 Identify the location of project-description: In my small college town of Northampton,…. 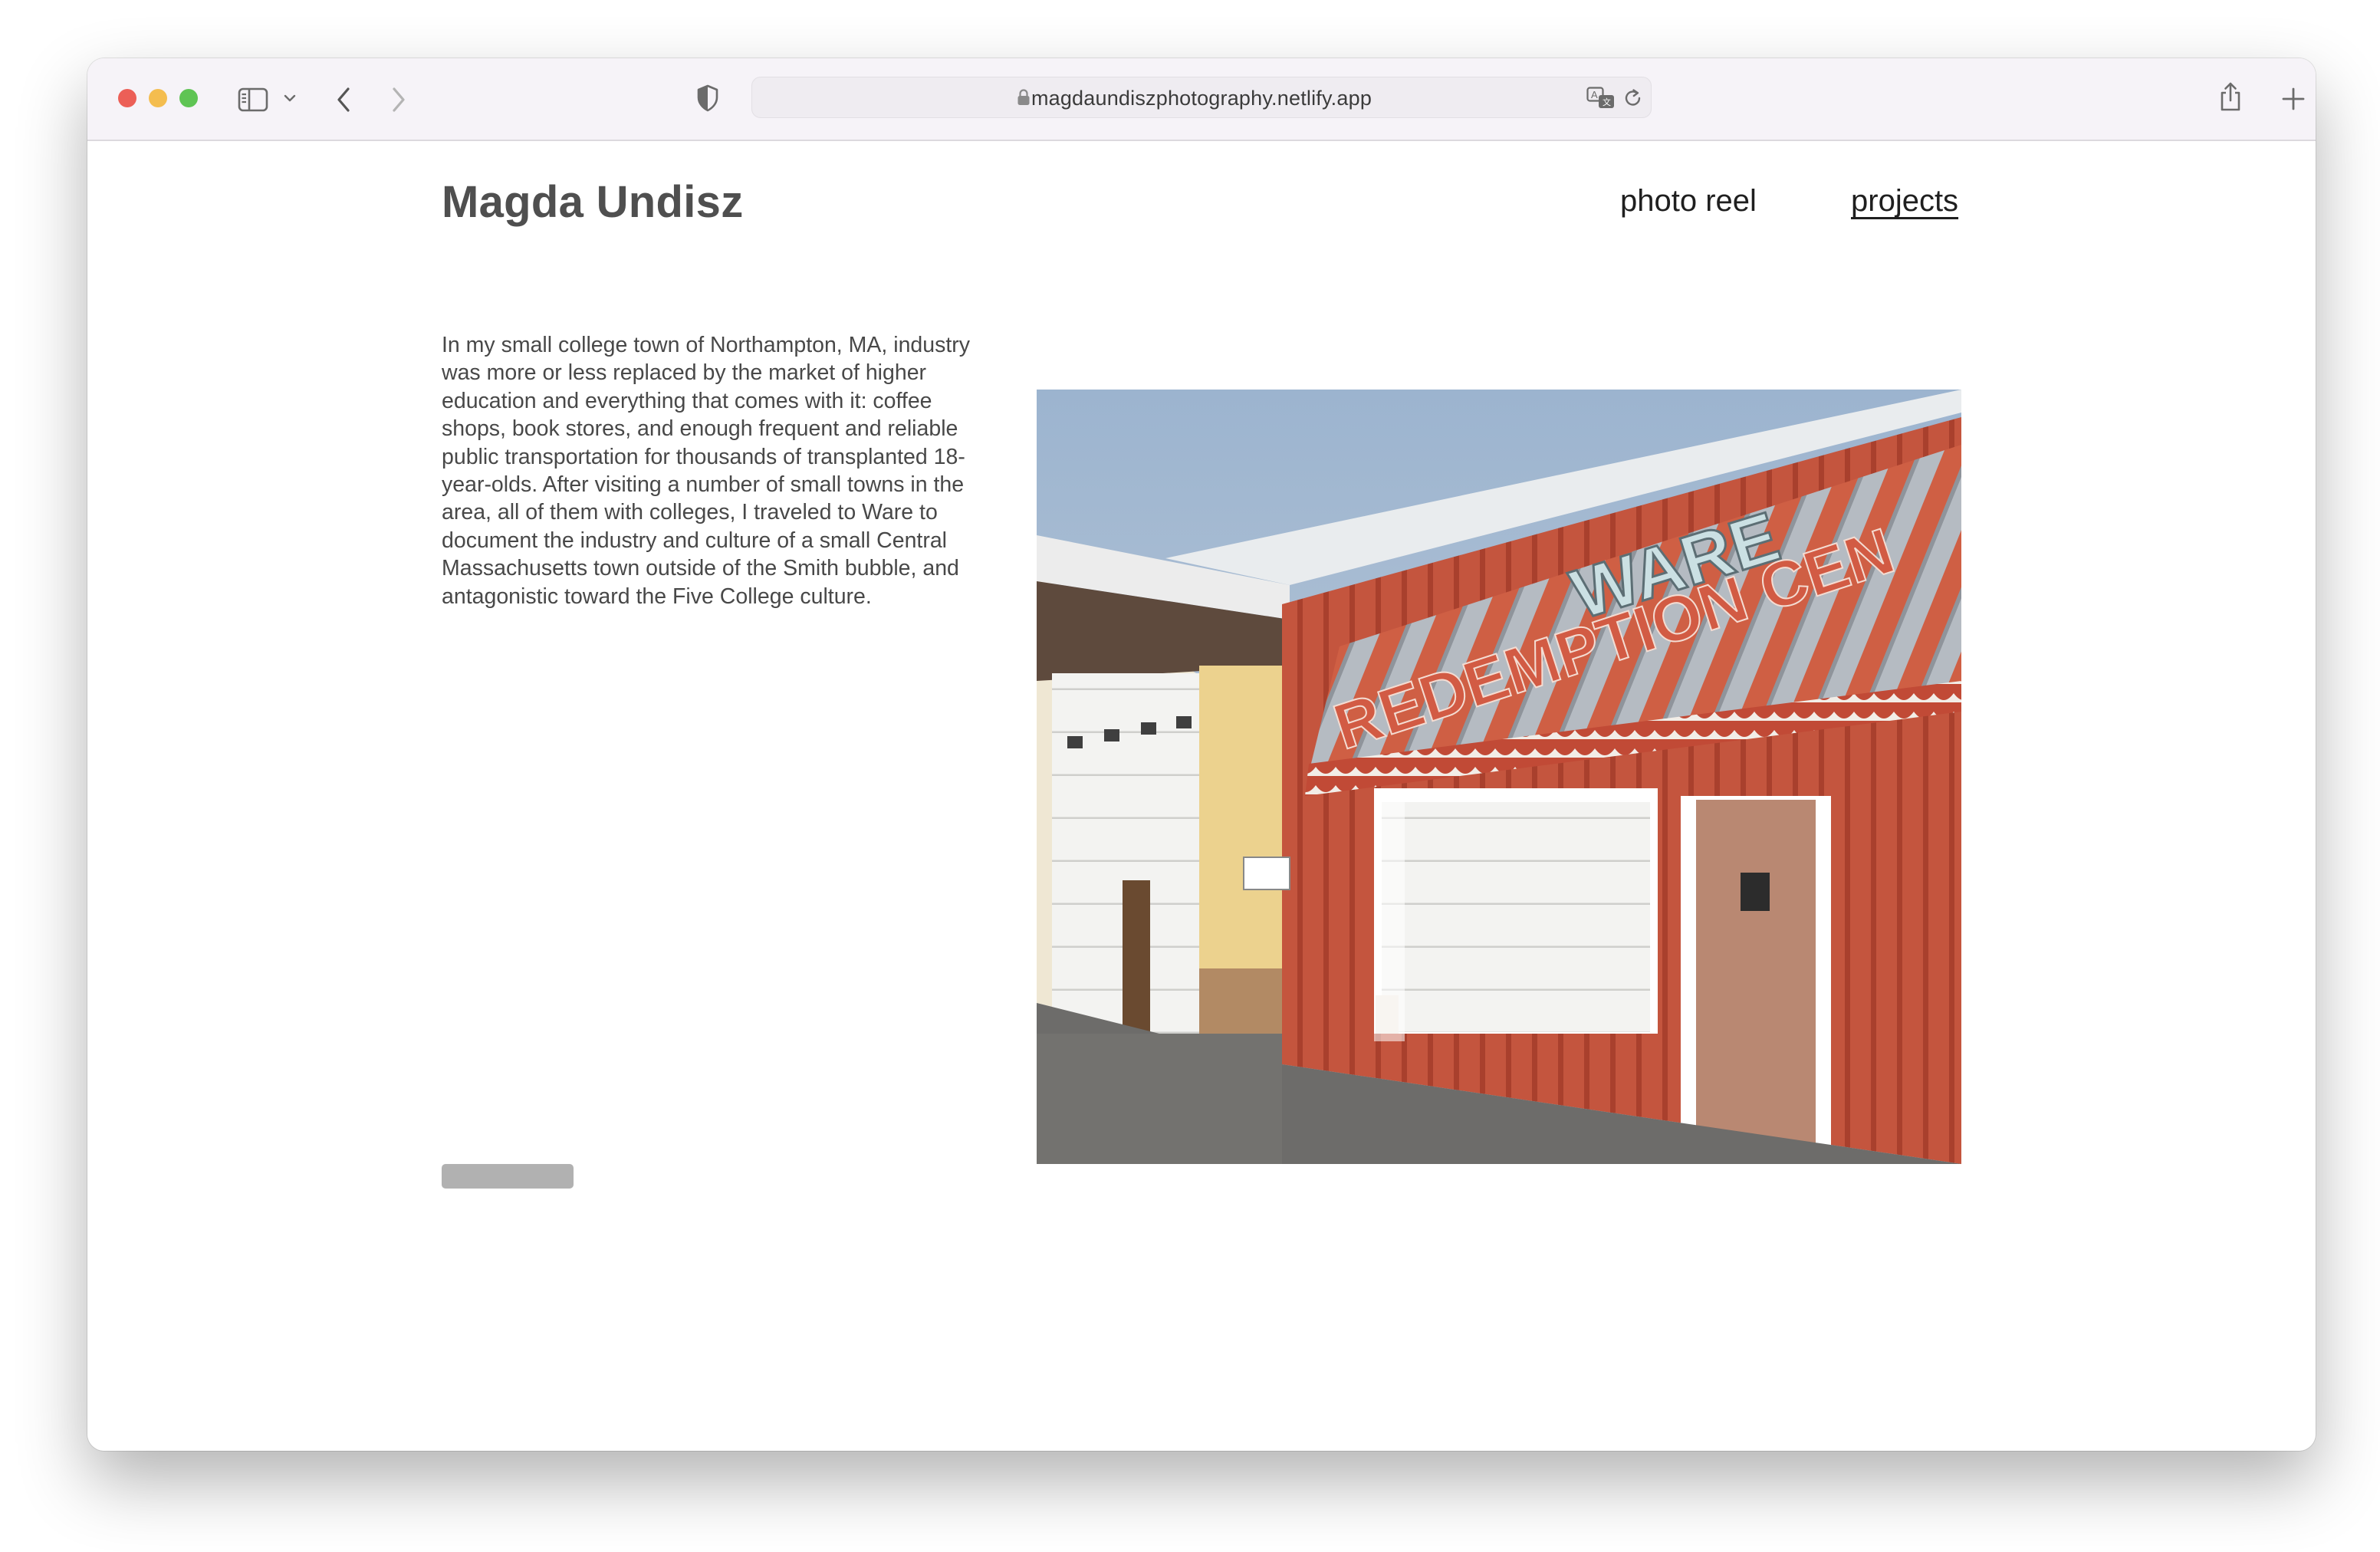
(706, 471).